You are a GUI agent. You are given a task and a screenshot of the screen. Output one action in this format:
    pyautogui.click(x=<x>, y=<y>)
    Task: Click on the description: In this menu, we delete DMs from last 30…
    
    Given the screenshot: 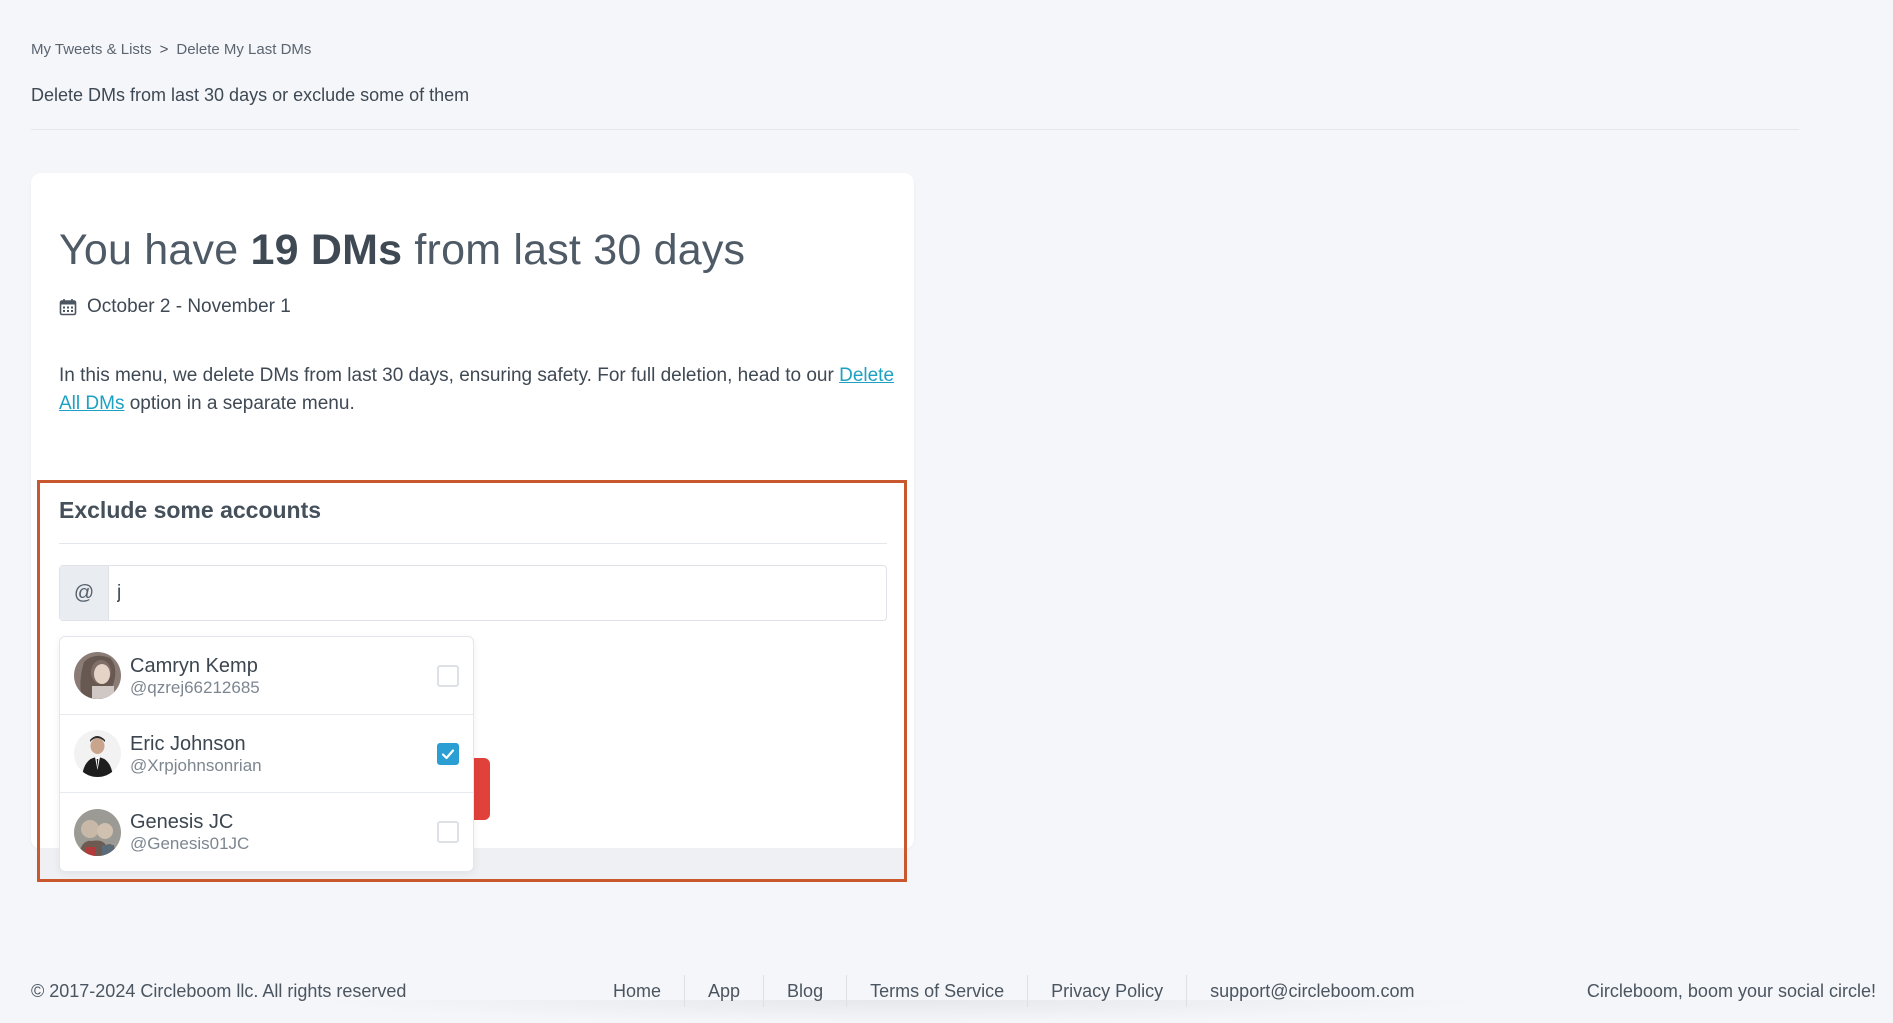 What is the action you would take?
    pyautogui.click(x=484, y=390)
    